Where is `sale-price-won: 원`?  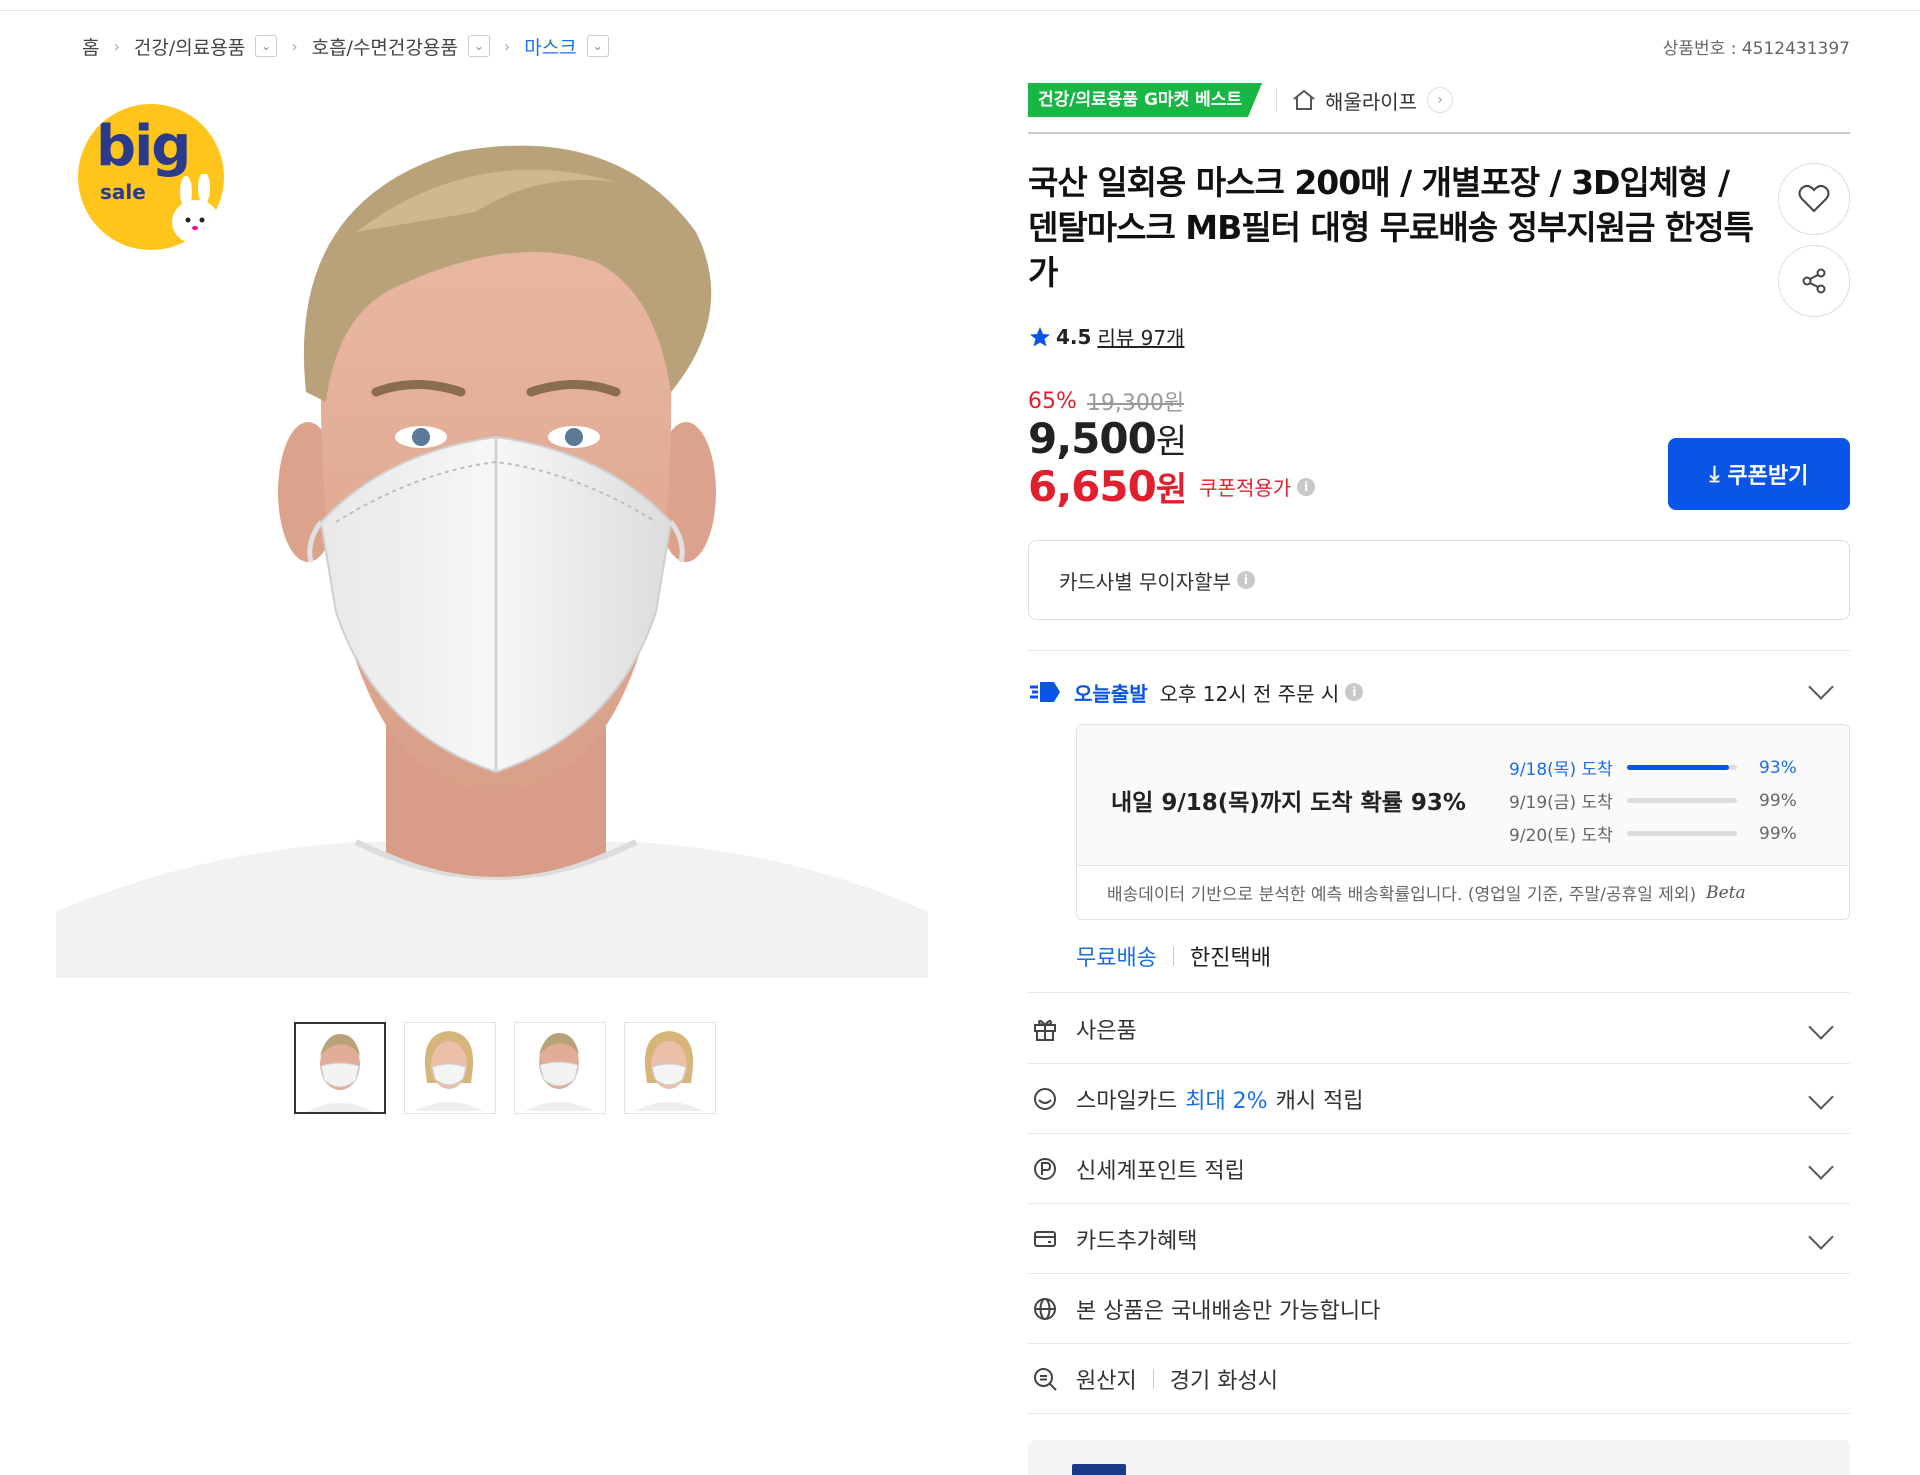 sale-price-won: 원 is located at coordinates (1171, 442).